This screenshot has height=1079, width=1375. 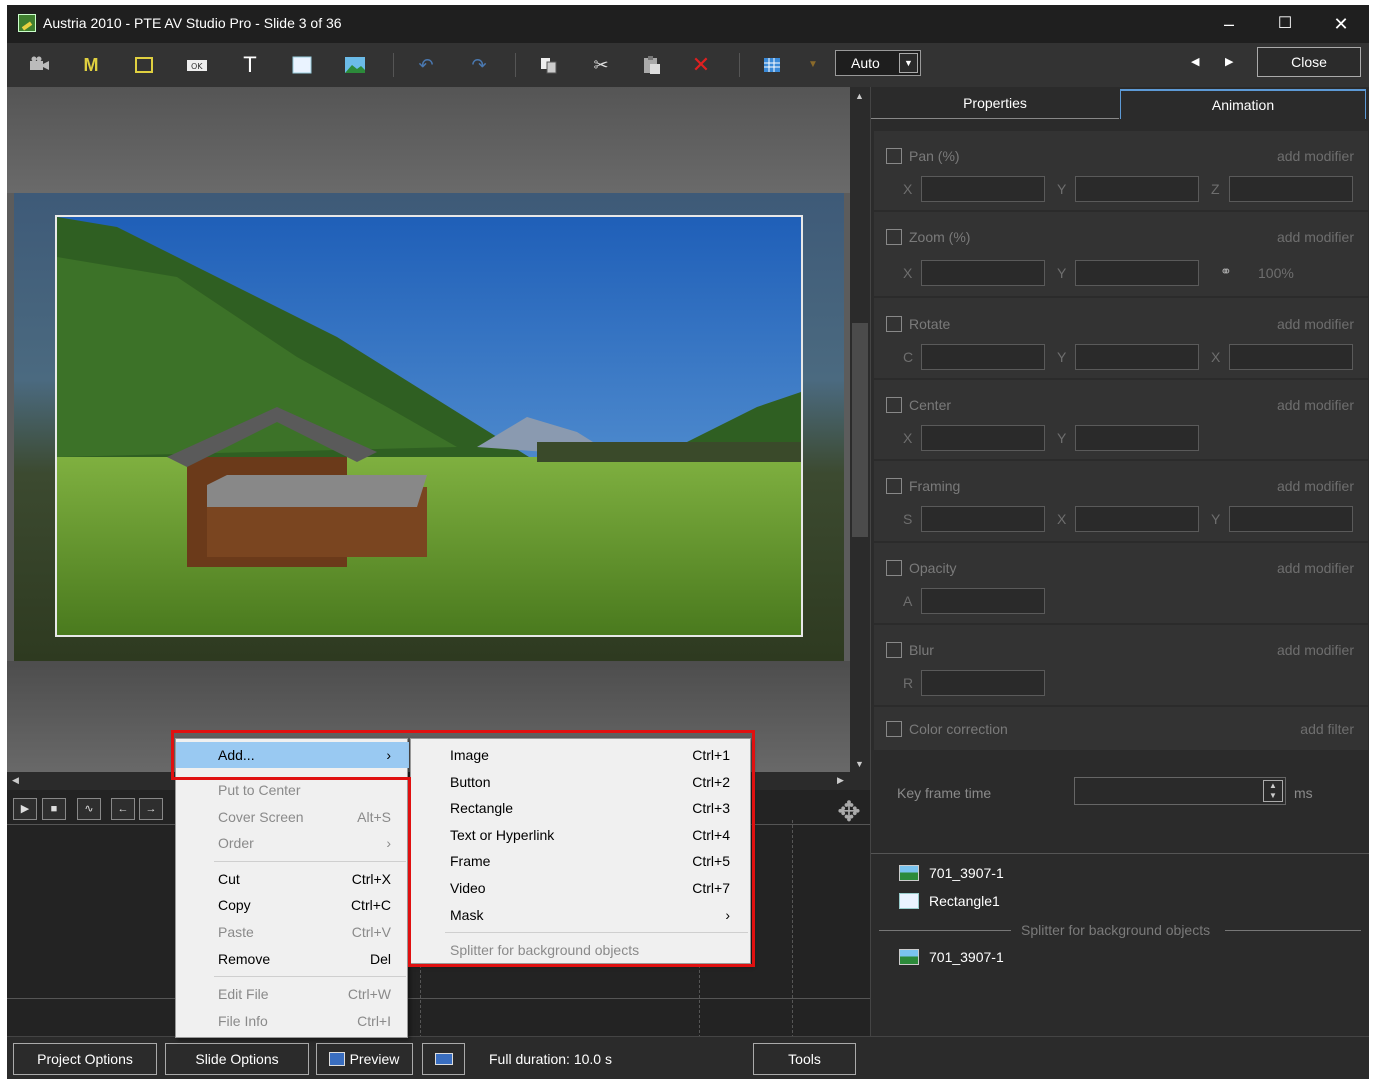 I want to click on delete-icon: ✕, so click(x=701, y=65).